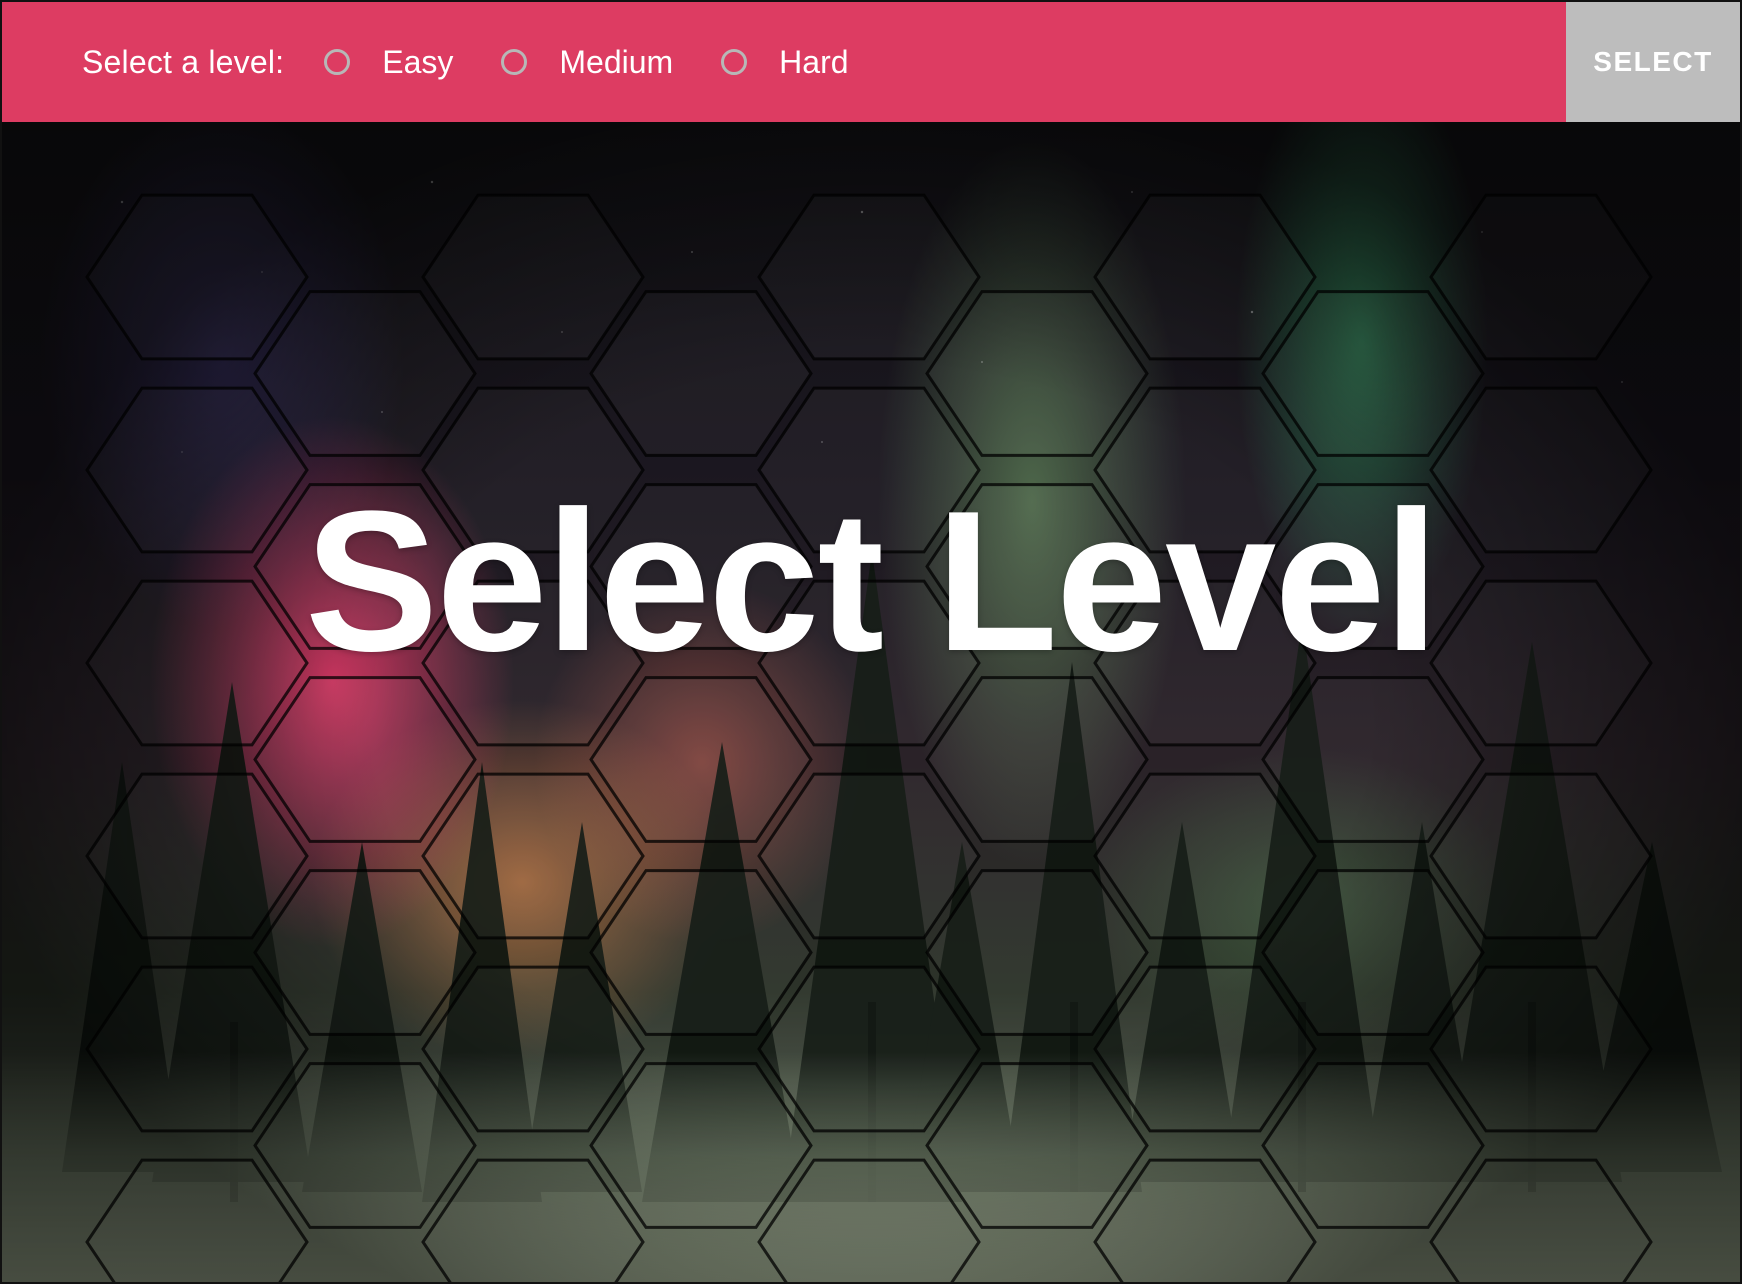 This screenshot has height=1284, width=1742. I want to click on level-option-easy: Easy, so click(388, 62).